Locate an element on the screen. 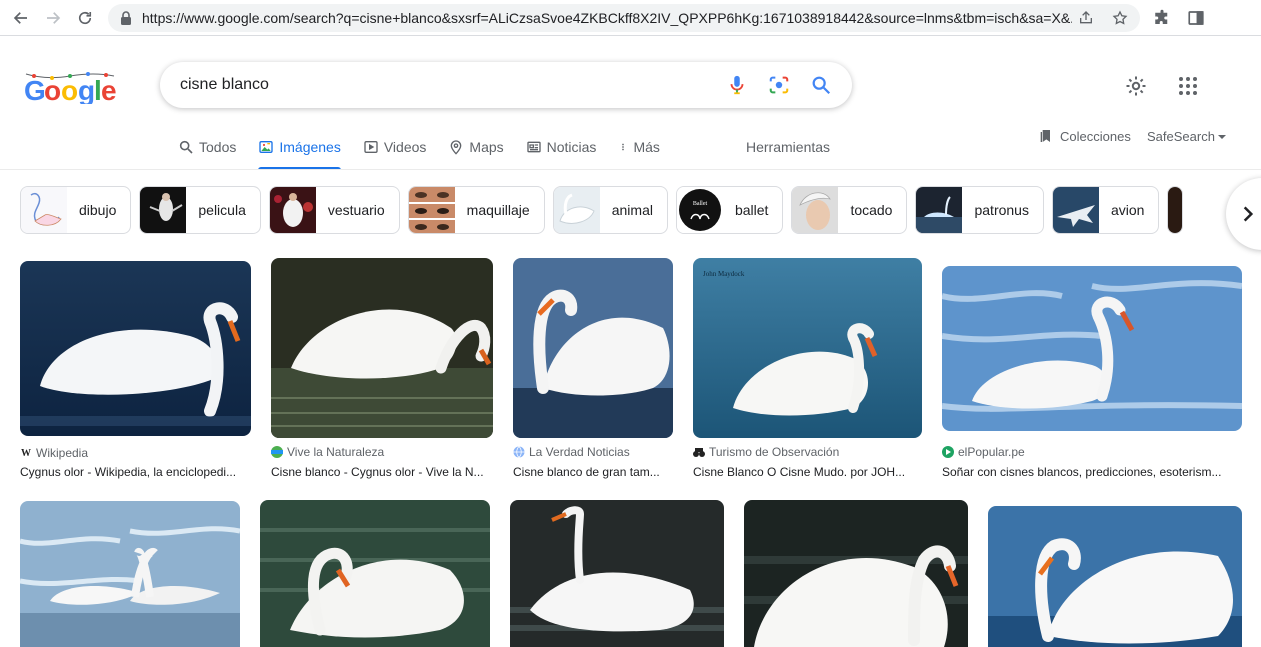  search-box is located at coordinates (506, 85).